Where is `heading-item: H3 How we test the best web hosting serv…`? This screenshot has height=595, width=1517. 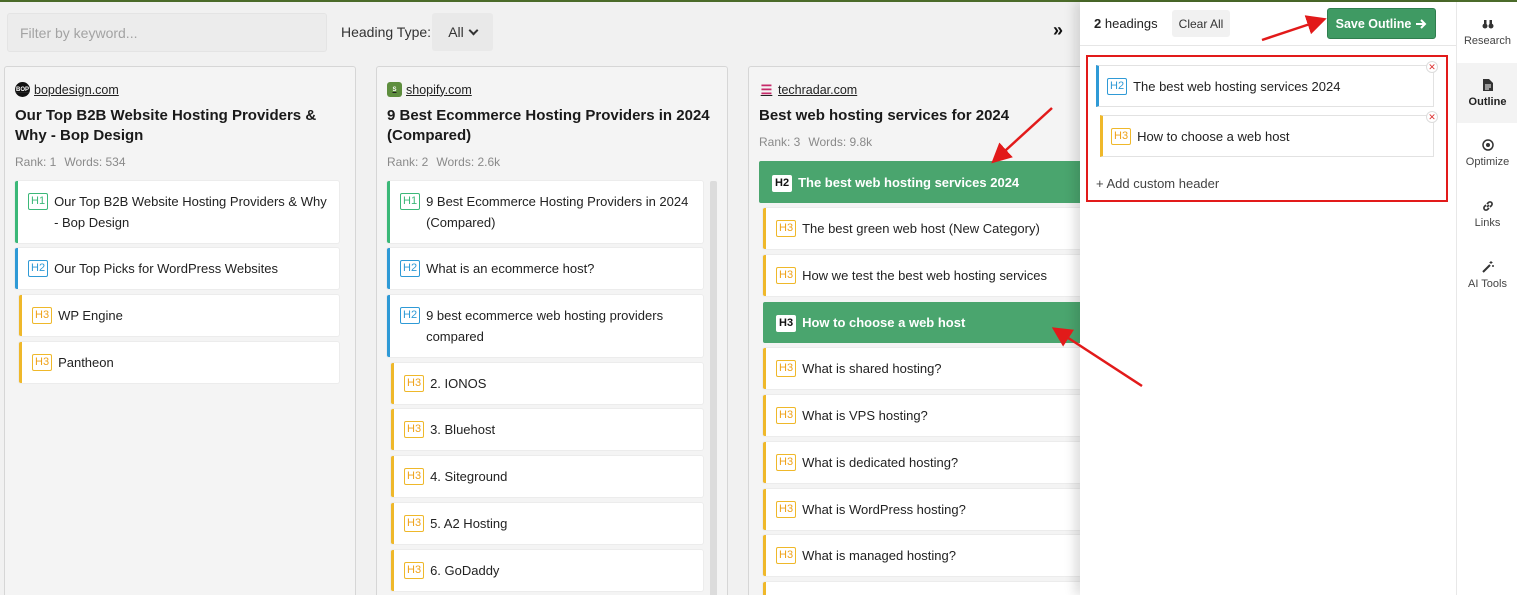 heading-item: H3 How we test the best web hosting serv… is located at coordinates (923, 275).